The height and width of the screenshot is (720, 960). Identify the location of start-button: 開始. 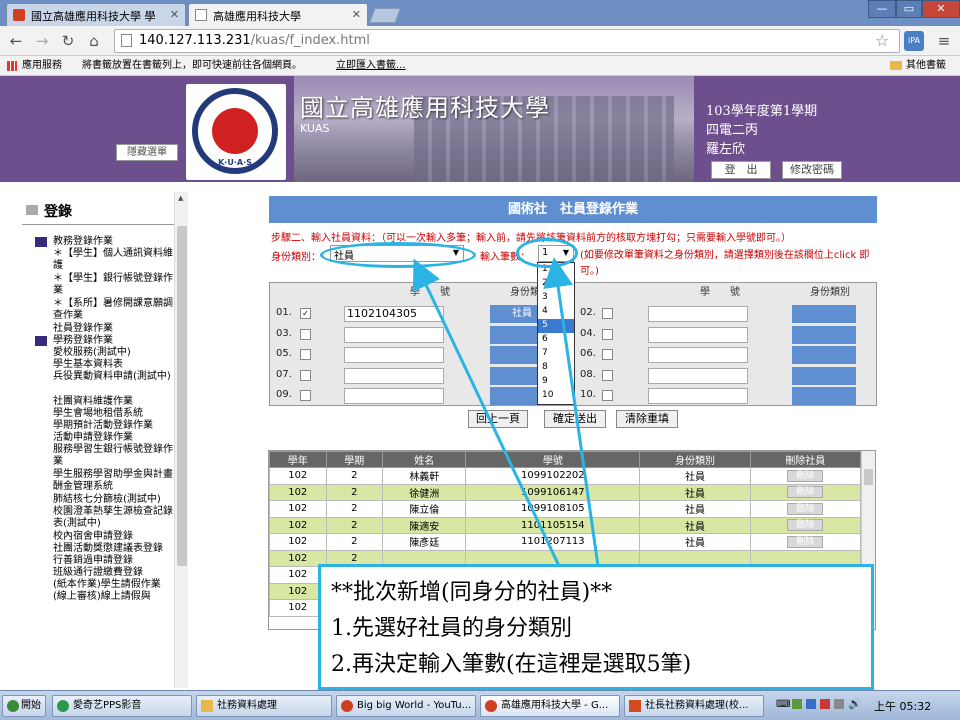
(24, 706).